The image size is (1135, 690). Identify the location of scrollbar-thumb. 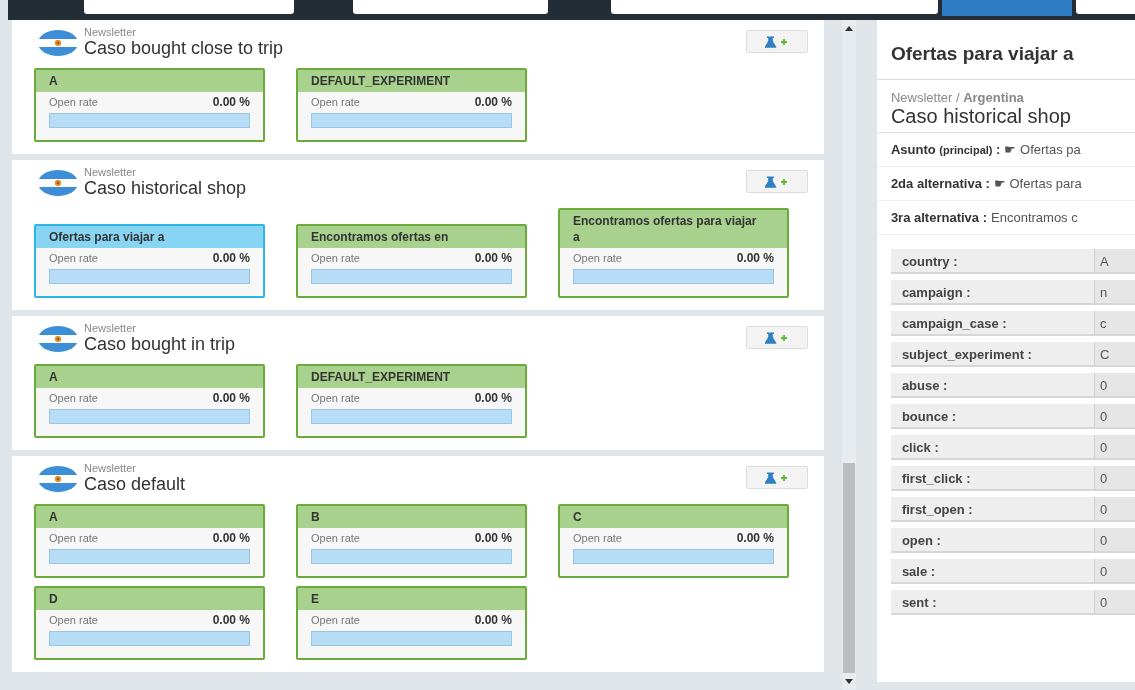
(848, 568).